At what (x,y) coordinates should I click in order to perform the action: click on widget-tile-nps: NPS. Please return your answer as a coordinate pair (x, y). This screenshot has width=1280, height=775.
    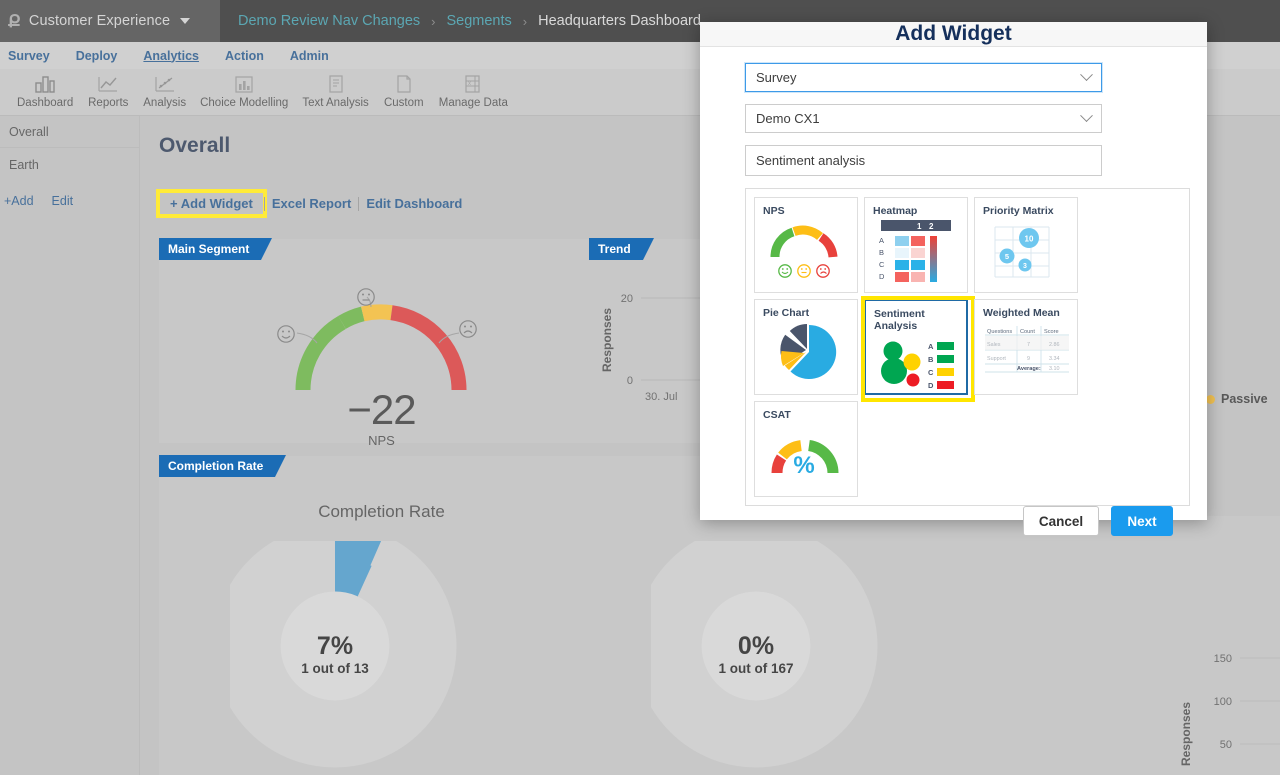
    Looking at the image, I should click on (806, 245).